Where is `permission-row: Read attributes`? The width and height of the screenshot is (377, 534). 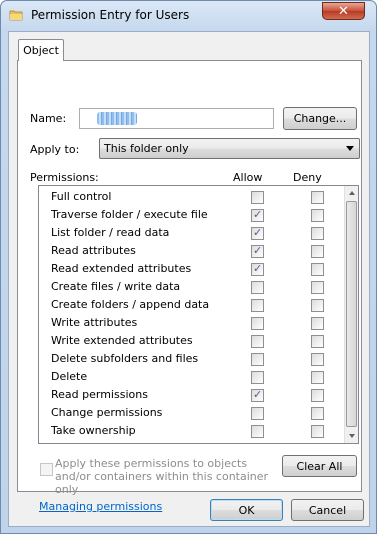 permission-row: Read attributes is located at coordinates (192, 251).